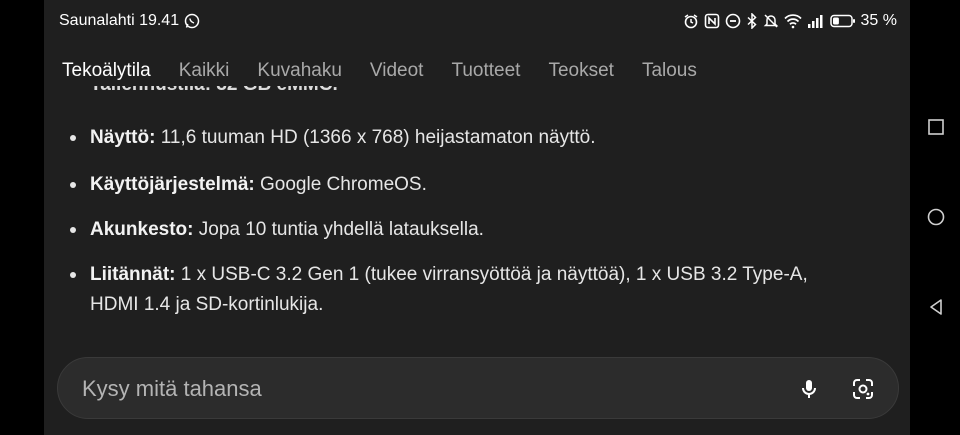 The height and width of the screenshot is (435, 960). Describe the element at coordinates (123, 137) in the screenshot. I see `list-item-term: Näyttö:` at that location.